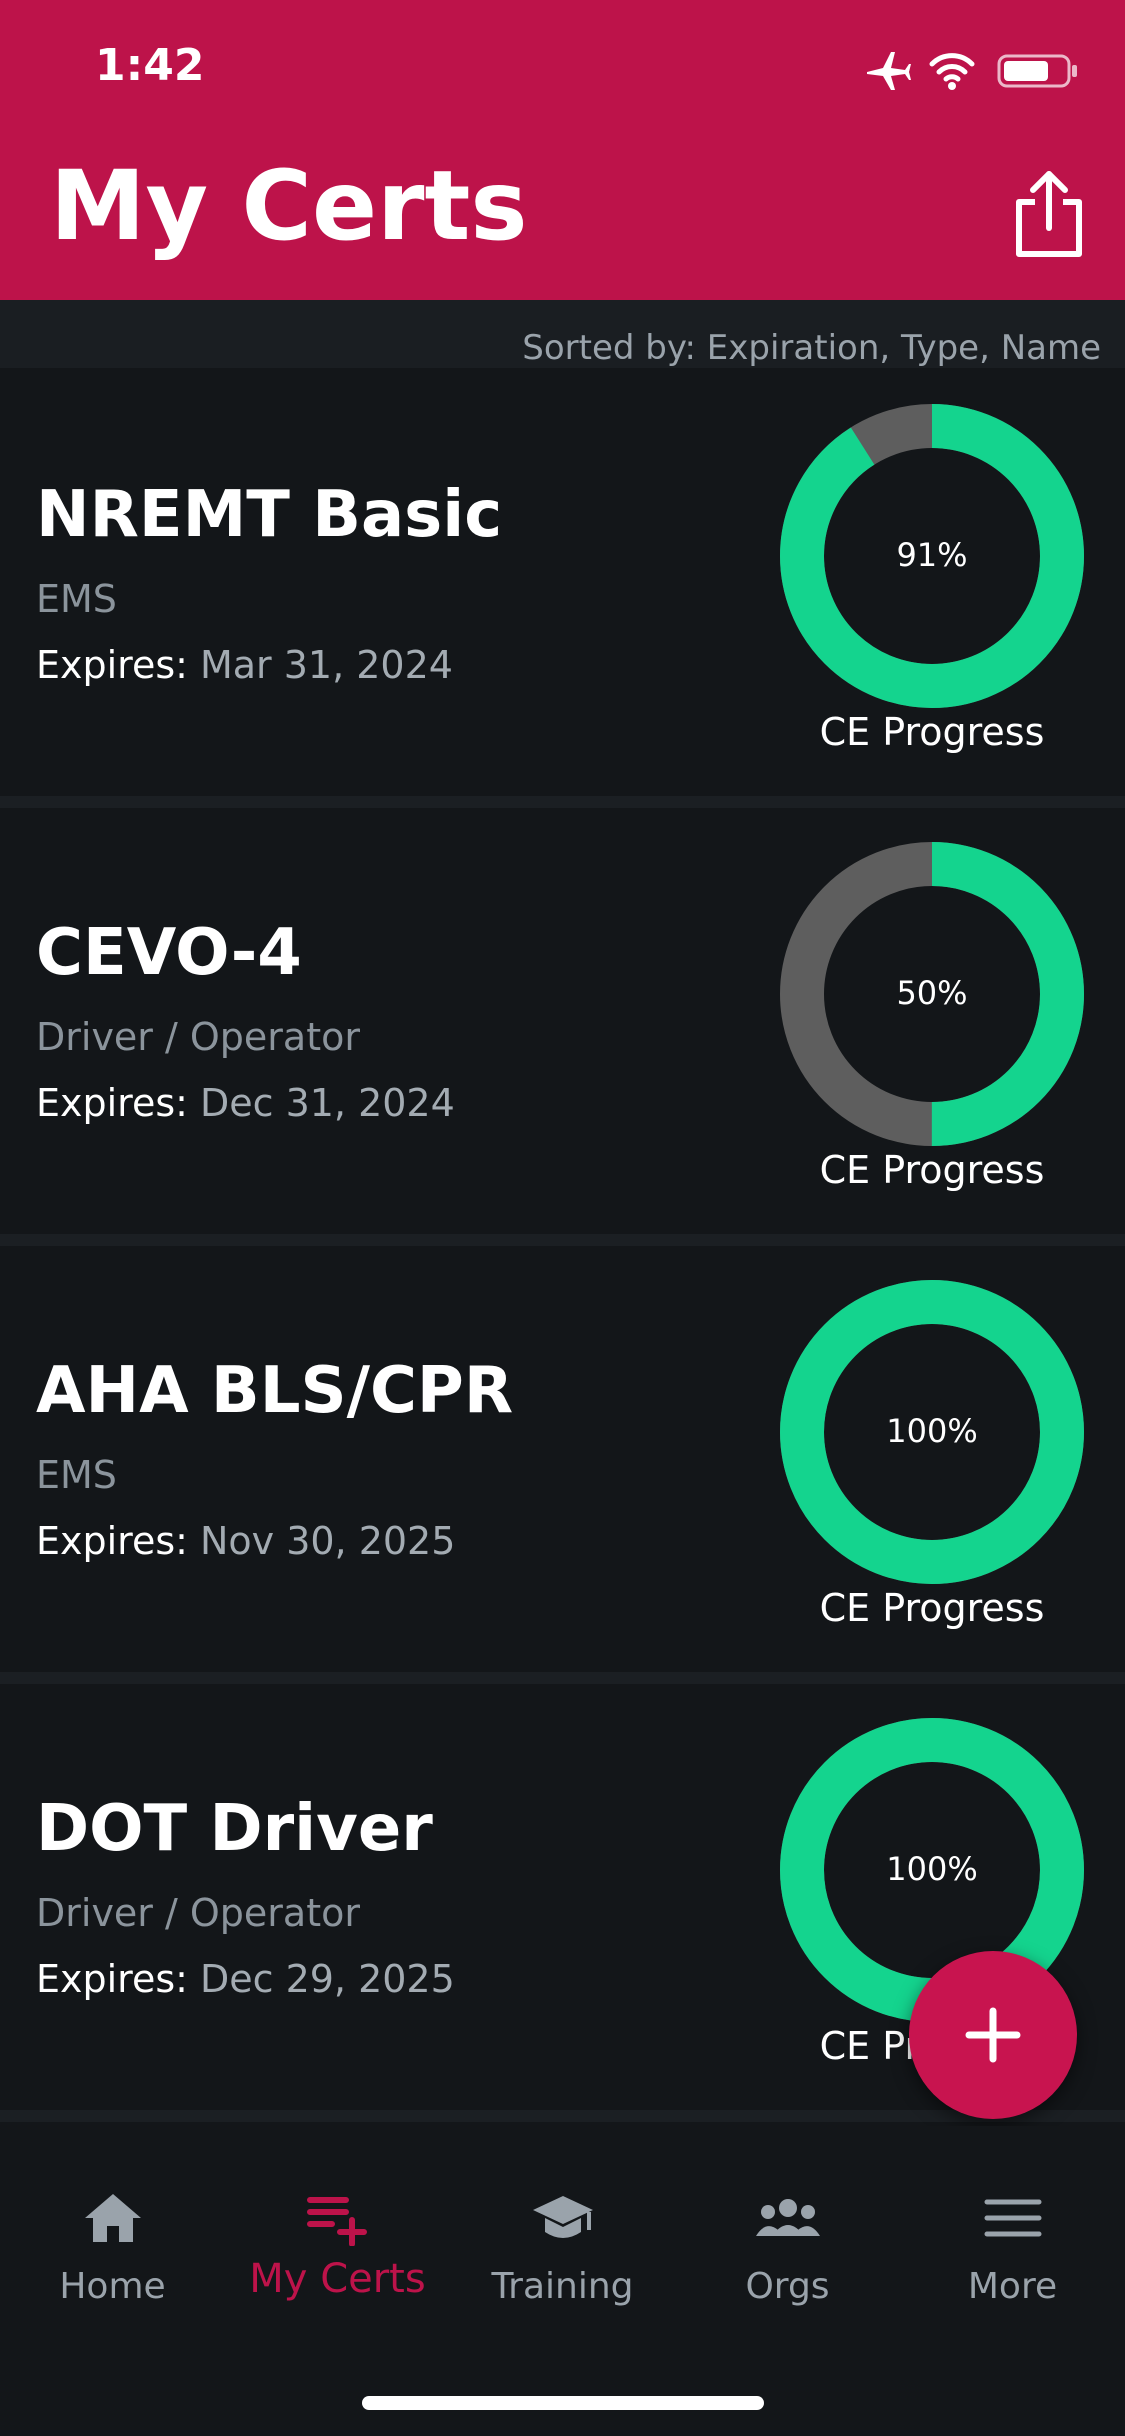 The height and width of the screenshot is (2436, 1125). I want to click on cert-name: CEVO-4, so click(169, 953).